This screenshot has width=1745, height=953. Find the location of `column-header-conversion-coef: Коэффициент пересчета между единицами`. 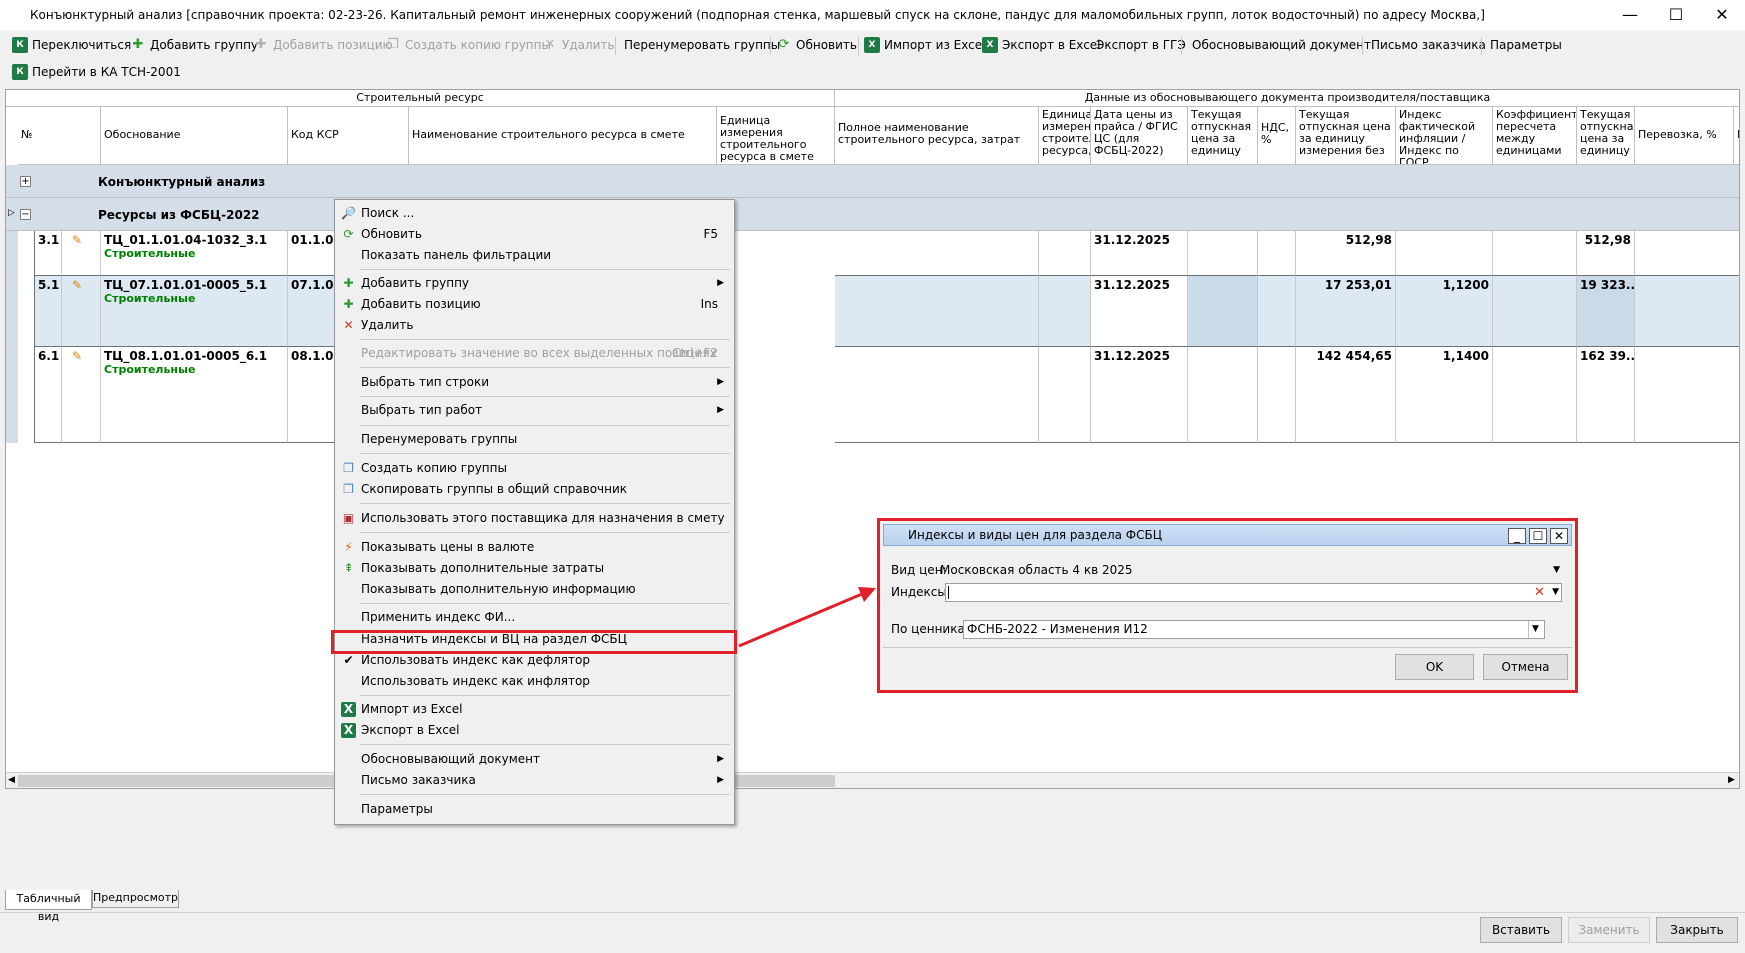

column-header-conversion-coef: Коэффициент пересчета между единицами is located at coordinates (1535, 136).